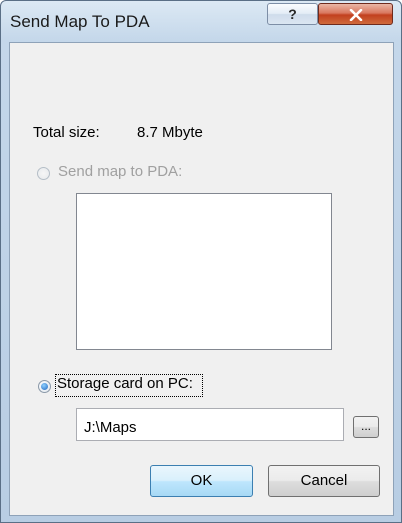  Describe the element at coordinates (210, 424) in the screenshot. I see `storage-path-input` at that location.